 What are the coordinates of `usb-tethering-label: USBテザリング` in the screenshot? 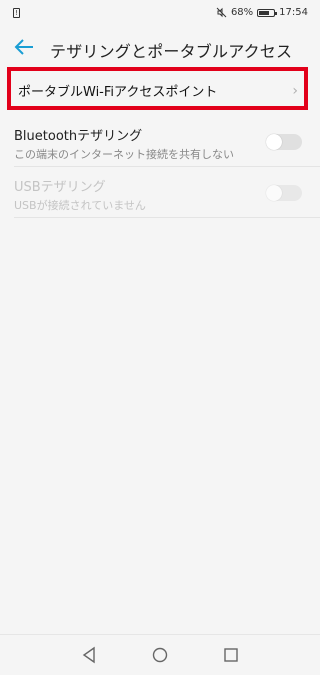 It's located at (60, 187).